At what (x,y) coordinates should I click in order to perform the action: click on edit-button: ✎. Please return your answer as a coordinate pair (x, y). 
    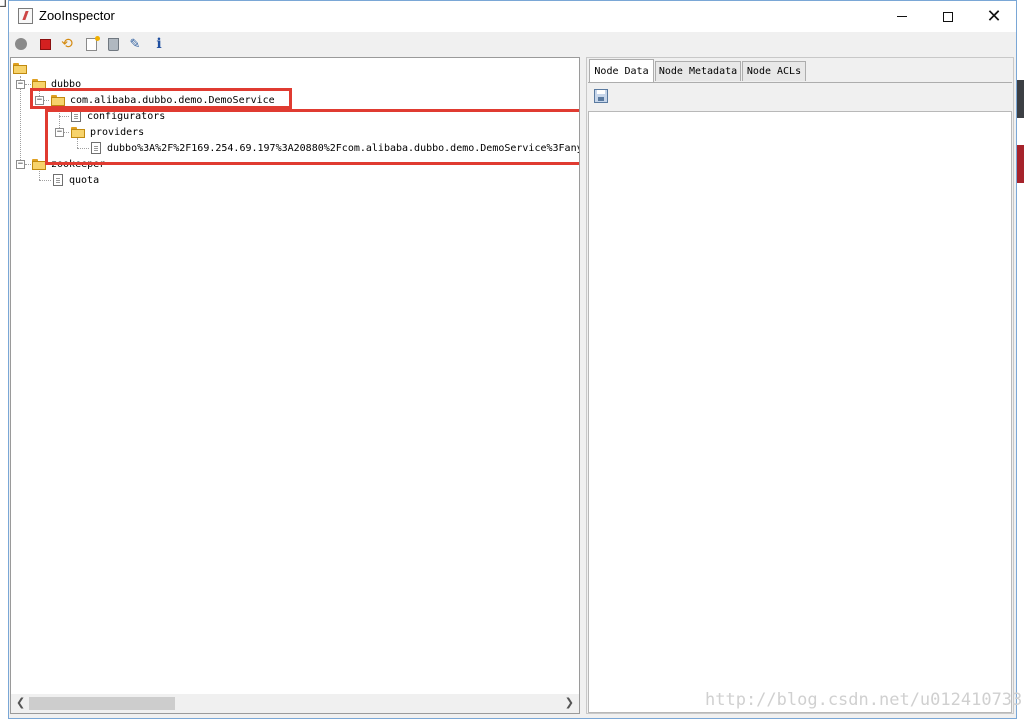
    Looking at the image, I should click on (135, 44).